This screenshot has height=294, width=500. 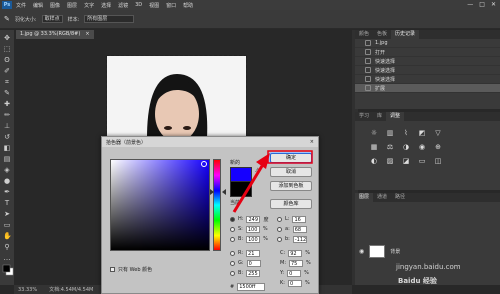 What do you see at coordinates (252, 229) in the screenshot?
I see `saturation-input: 100` at bounding box center [252, 229].